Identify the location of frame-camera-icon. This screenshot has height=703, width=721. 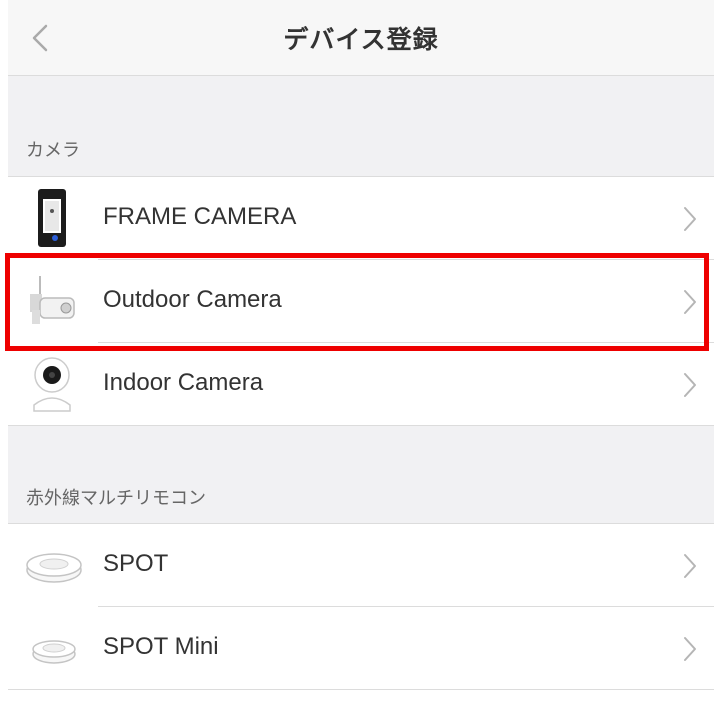
(52, 218).